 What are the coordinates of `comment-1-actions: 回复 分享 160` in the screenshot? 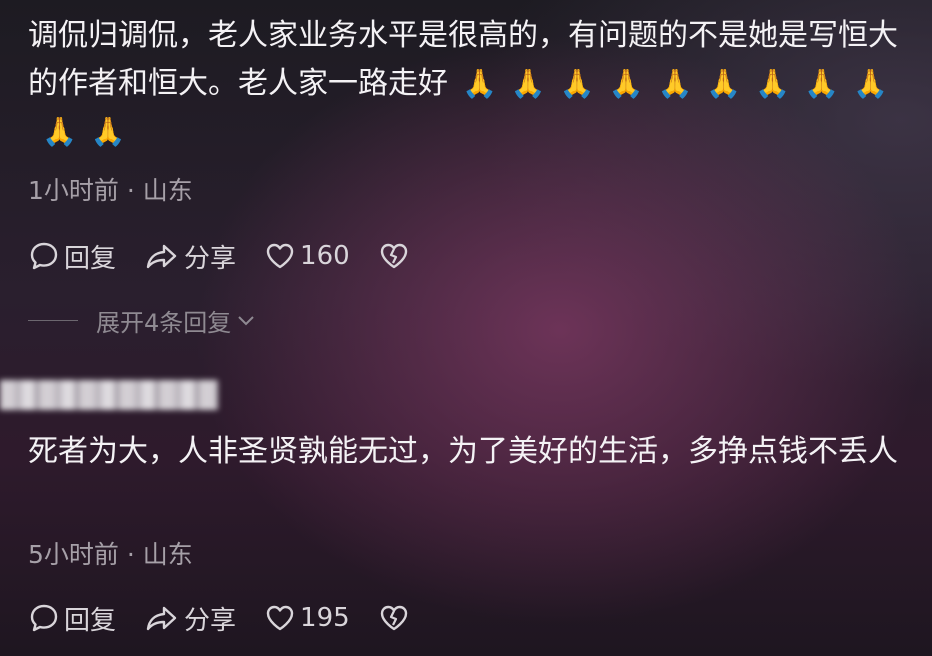 It's located at (233, 256).